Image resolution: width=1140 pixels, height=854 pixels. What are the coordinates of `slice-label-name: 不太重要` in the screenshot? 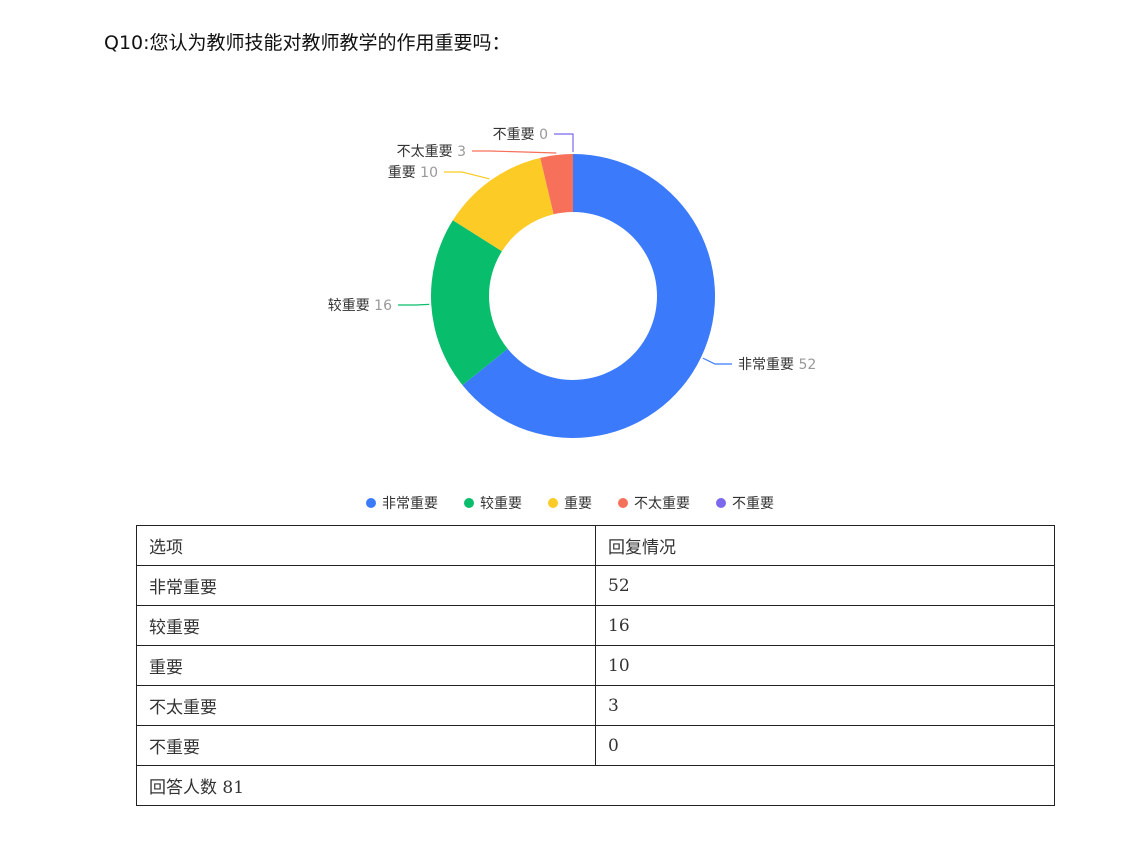 It's located at (425, 152).